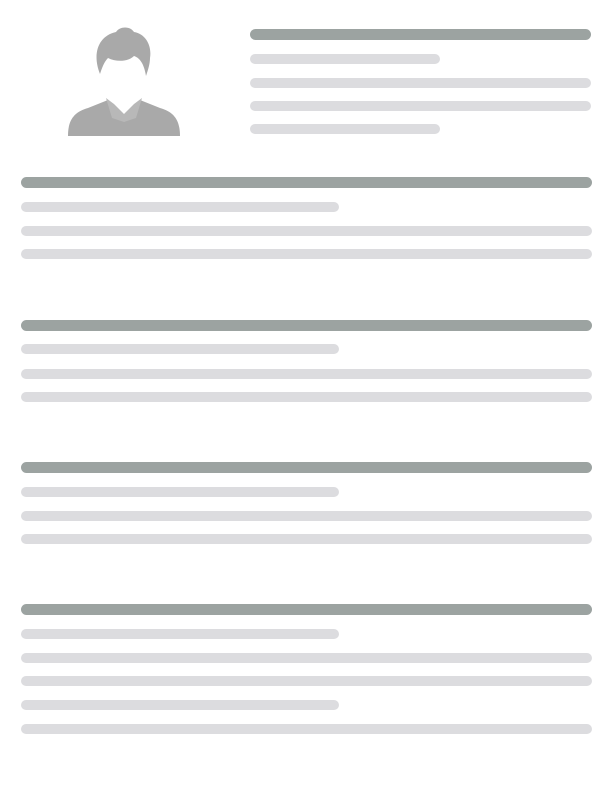 Image resolution: width=612 pixels, height=792 pixels. Describe the element at coordinates (124, 81) in the screenshot. I see `person-silhouette-icon` at that location.